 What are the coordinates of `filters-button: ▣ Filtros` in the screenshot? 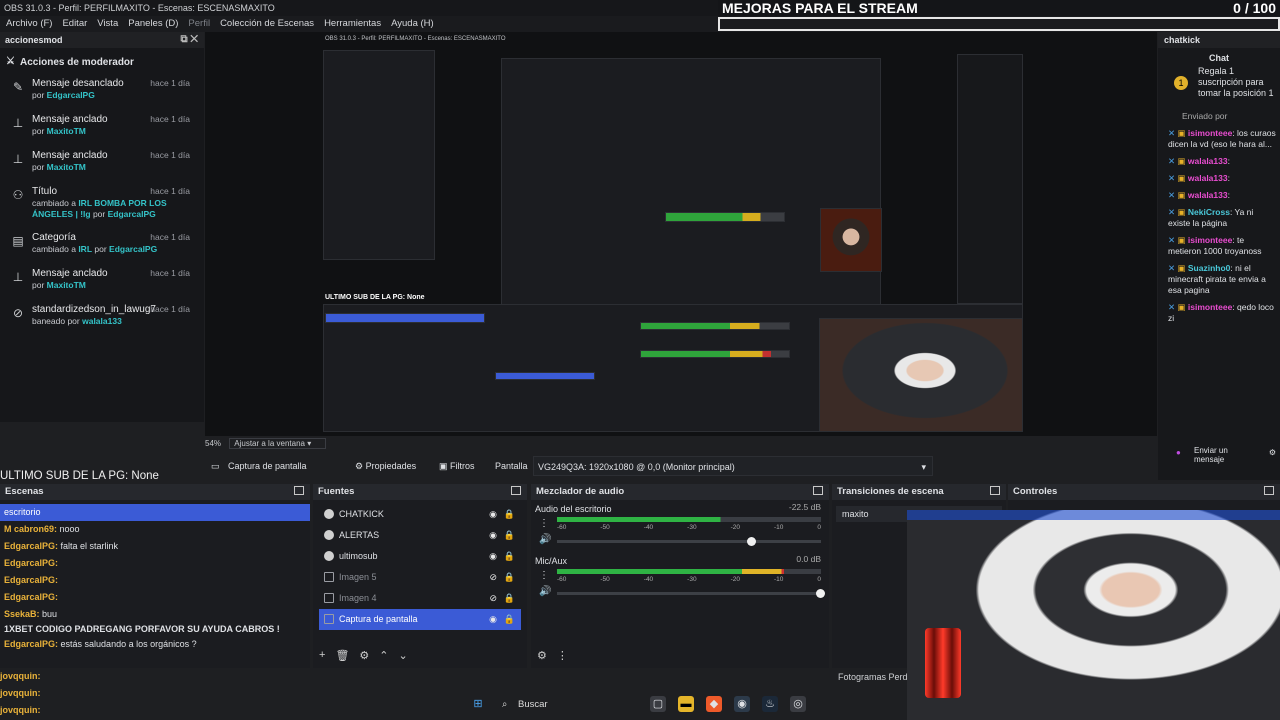 It's located at (457, 466).